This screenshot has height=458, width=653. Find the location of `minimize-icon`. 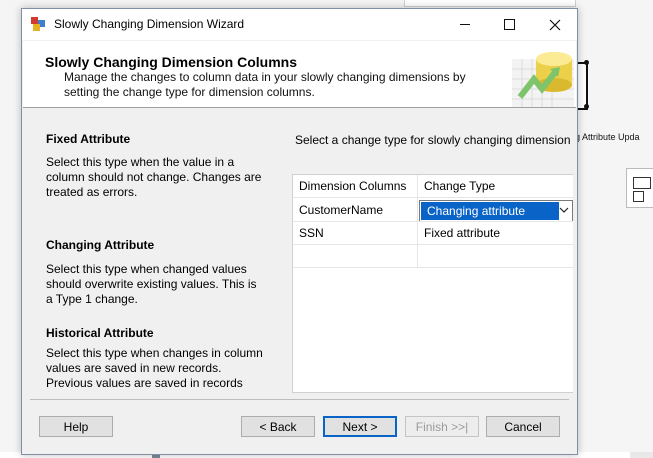

minimize-icon is located at coordinates (464, 24).